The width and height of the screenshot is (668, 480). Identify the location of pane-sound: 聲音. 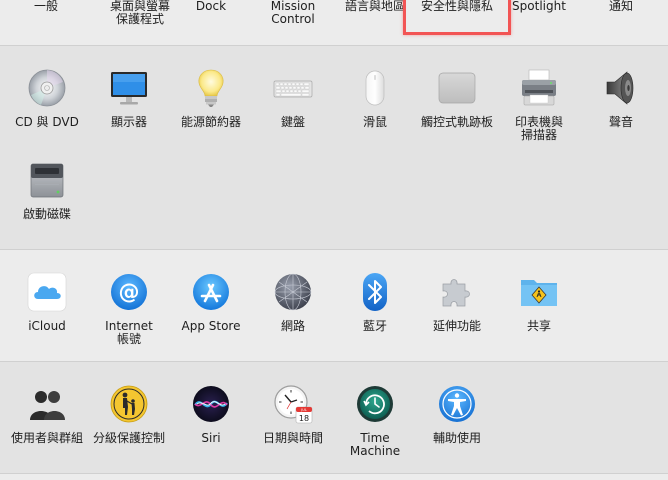
(621, 98).